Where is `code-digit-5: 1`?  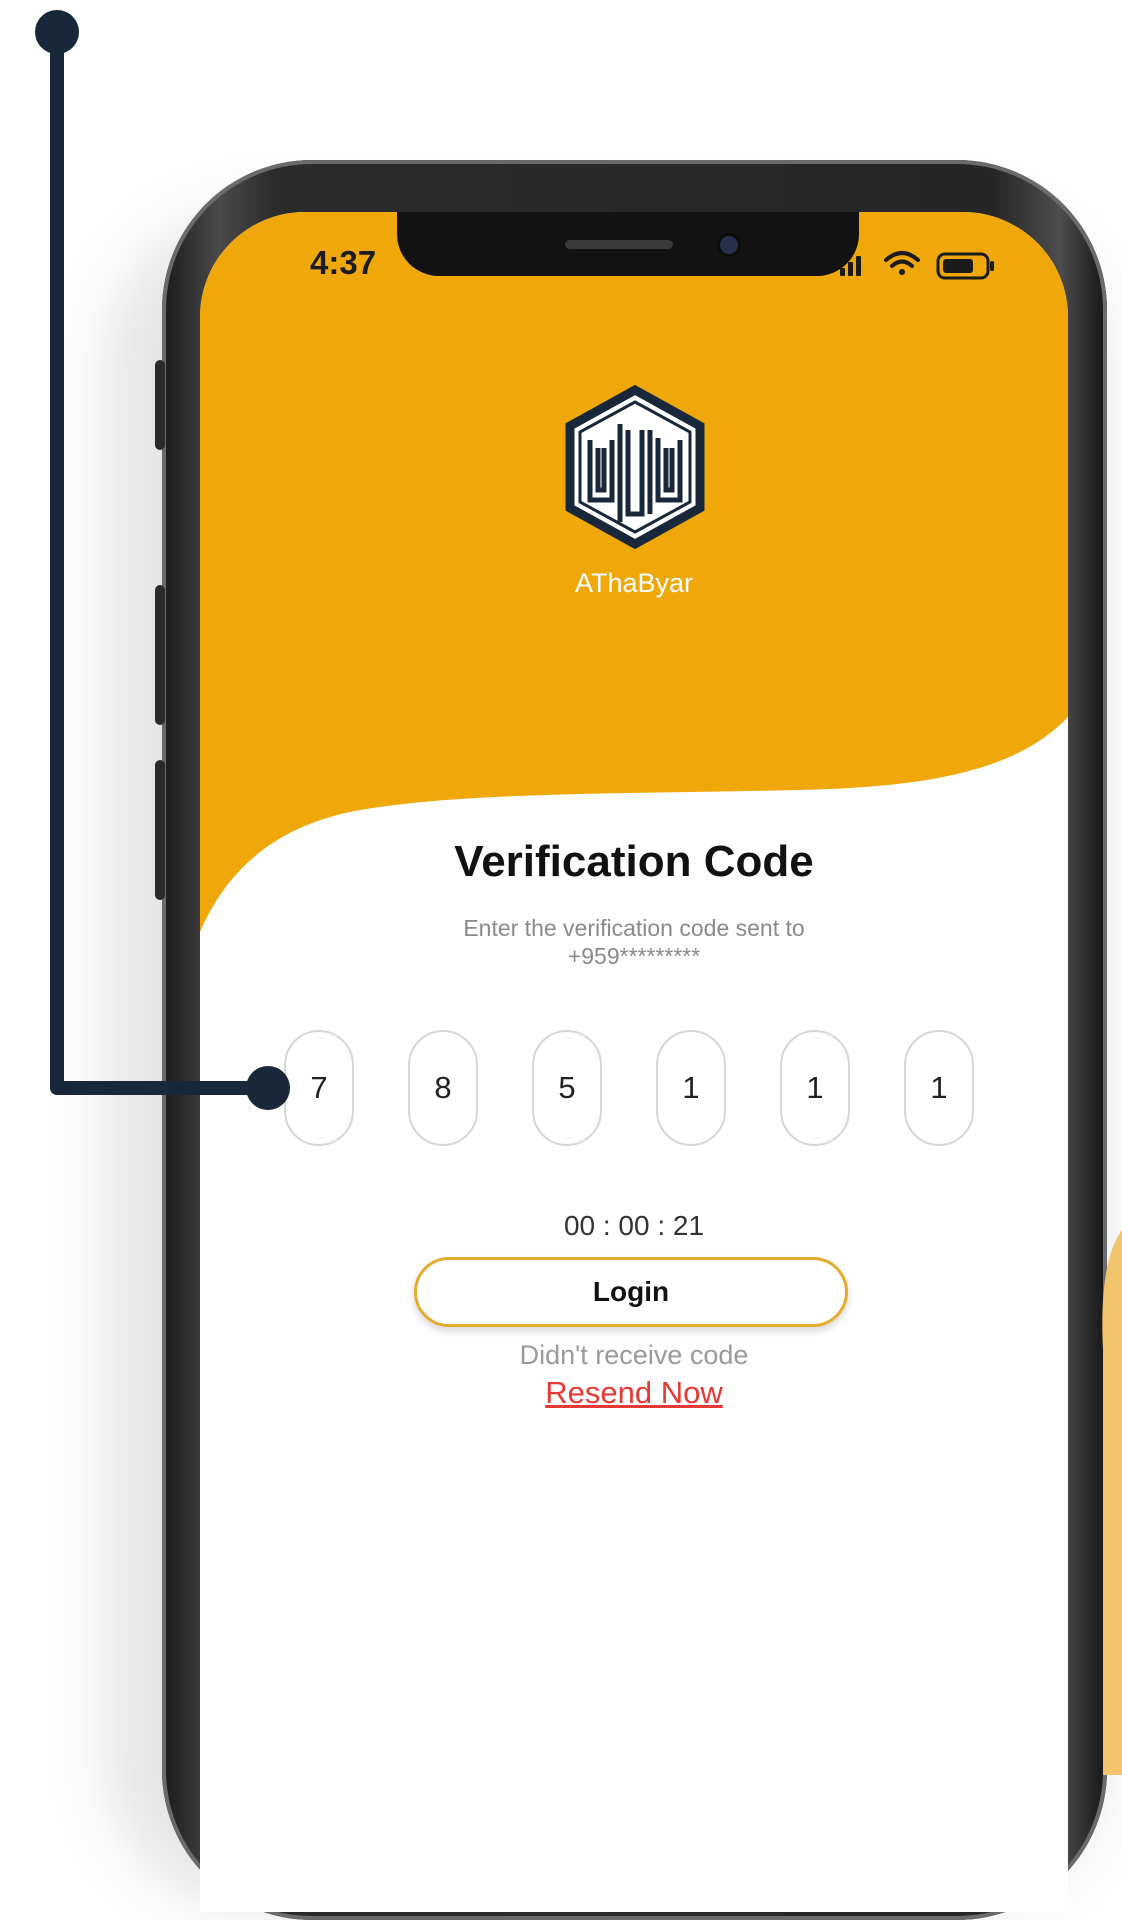 code-digit-5: 1 is located at coordinates (815, 1088).